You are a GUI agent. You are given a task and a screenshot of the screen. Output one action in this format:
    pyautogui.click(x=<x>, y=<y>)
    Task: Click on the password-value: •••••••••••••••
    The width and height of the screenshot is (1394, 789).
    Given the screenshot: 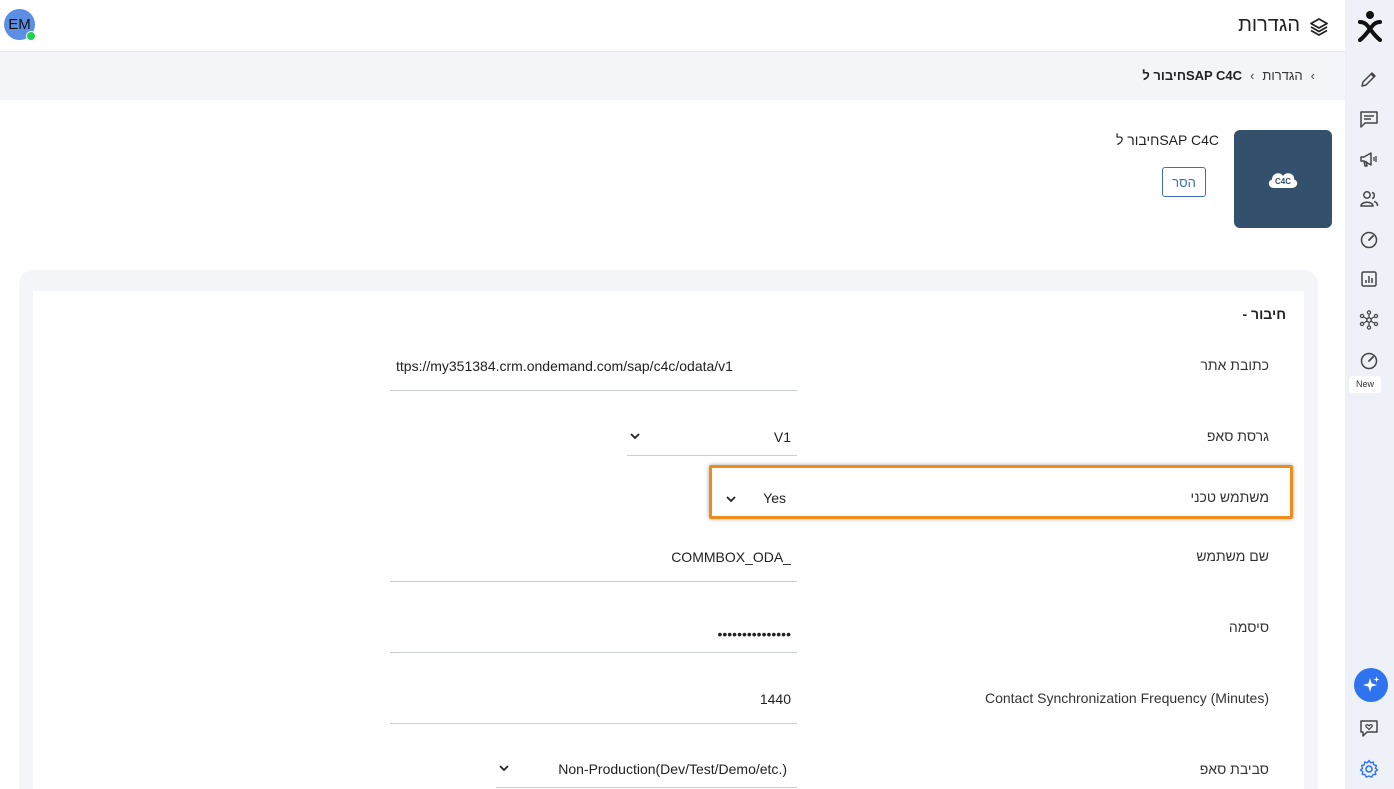 What is the action you would take?
    pyautogui.click(x=754, y=634)
    